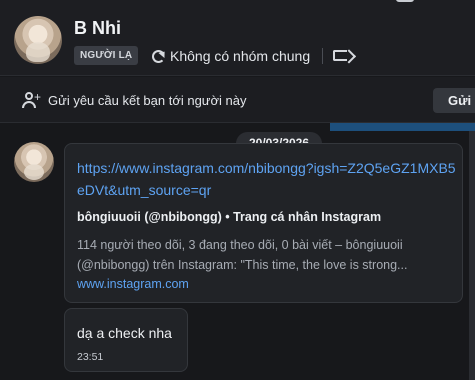 The width and height of the screenshot is (475, 380). I want to click on message-time: 23:51, so click(90, 357).